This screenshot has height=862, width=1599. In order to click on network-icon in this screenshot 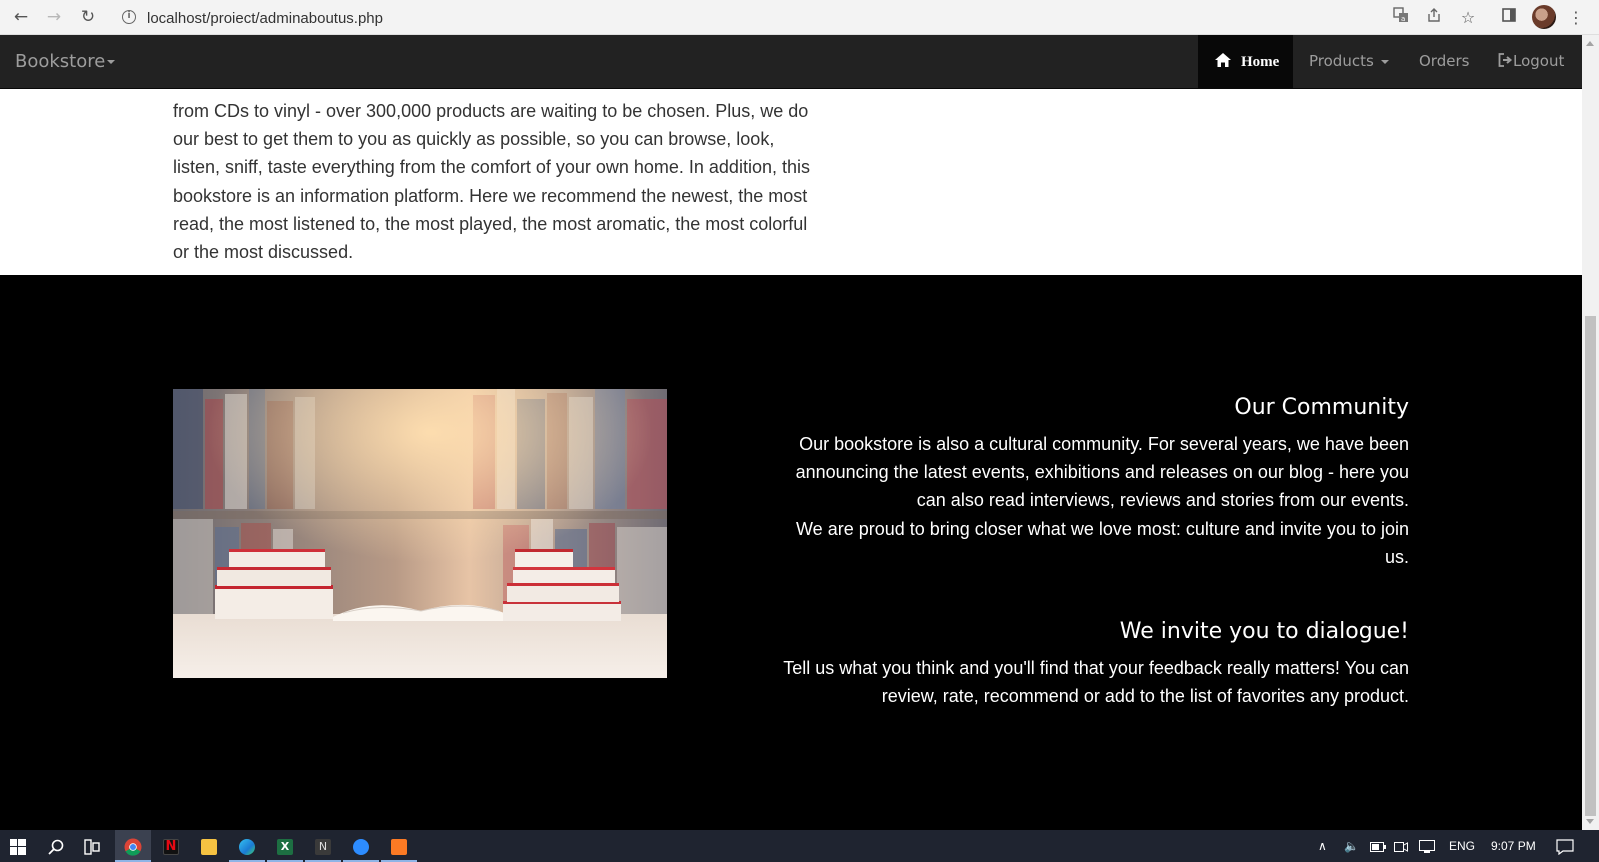, I will do `click(1427, 846)`.